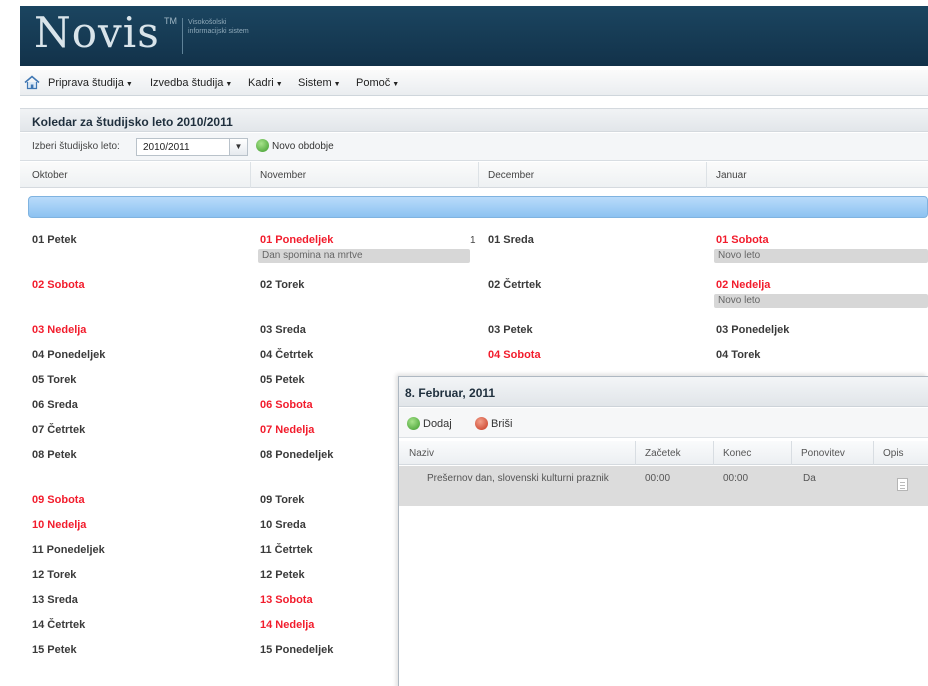  What do you see at coordinates (282, 285) in the screenshot?
I see `day-cell: 02 Torek` at bounding box center [282, 285].